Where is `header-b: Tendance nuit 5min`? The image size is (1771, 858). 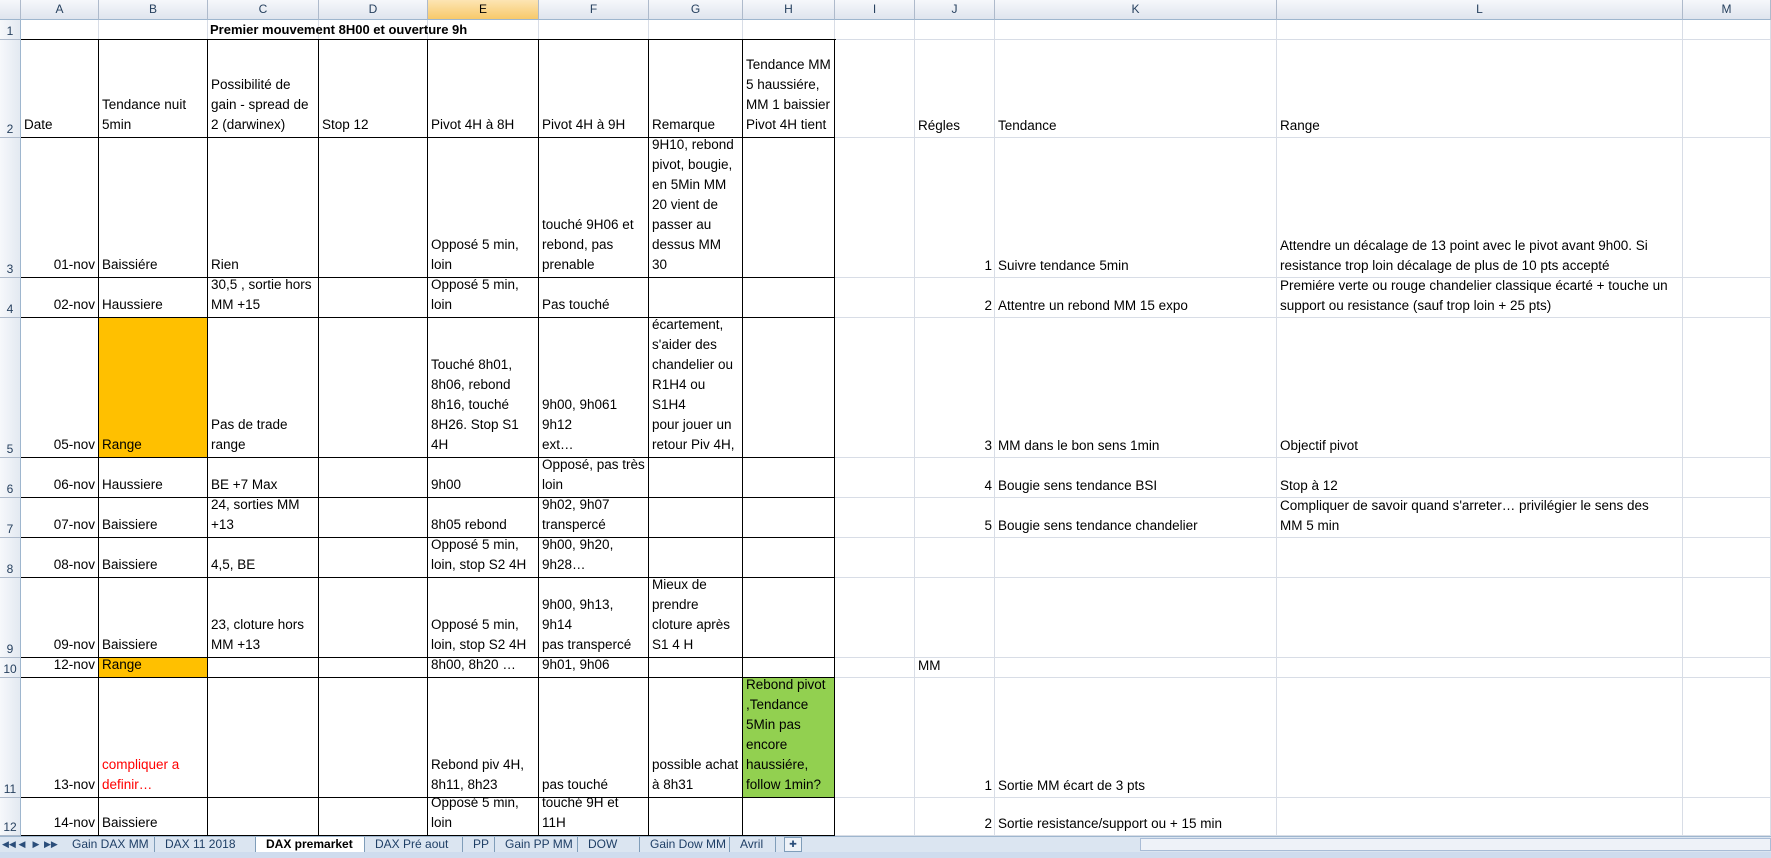 header-b: Tendance nuit 5min is located at coordinates (153, 89).